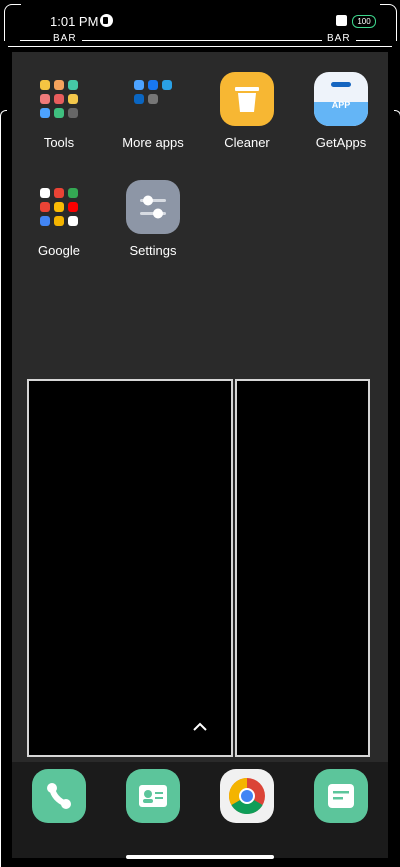  What do you see at coordinates (106, 20) in the screenshot?
I see `app-notification-icon` at bounding box center [106, 20].